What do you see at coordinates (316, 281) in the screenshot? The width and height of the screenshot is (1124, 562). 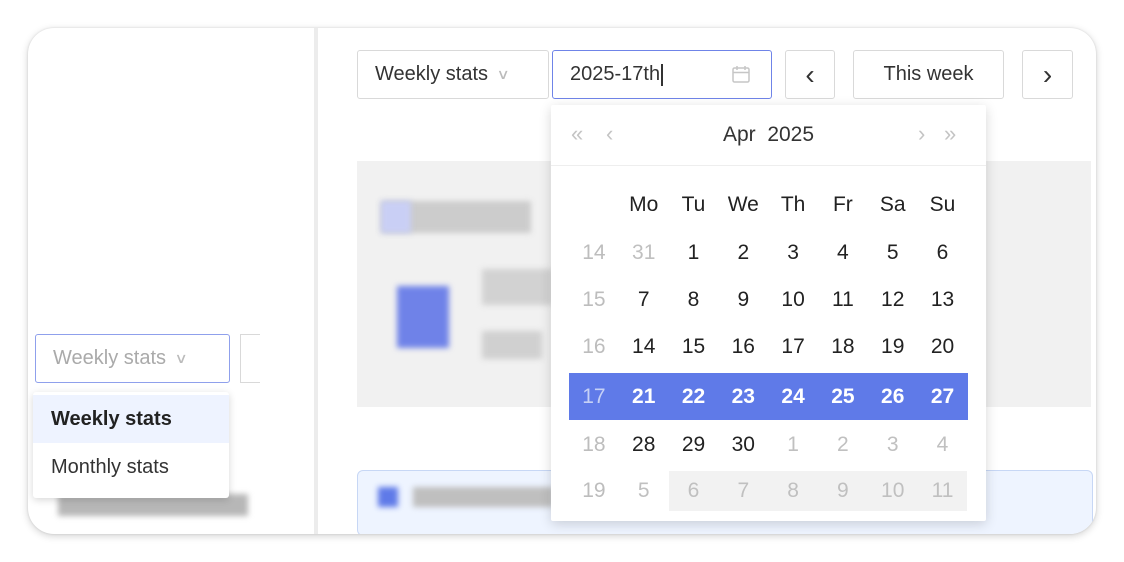 I see `panel-divider` at bounding box center [316, 281].